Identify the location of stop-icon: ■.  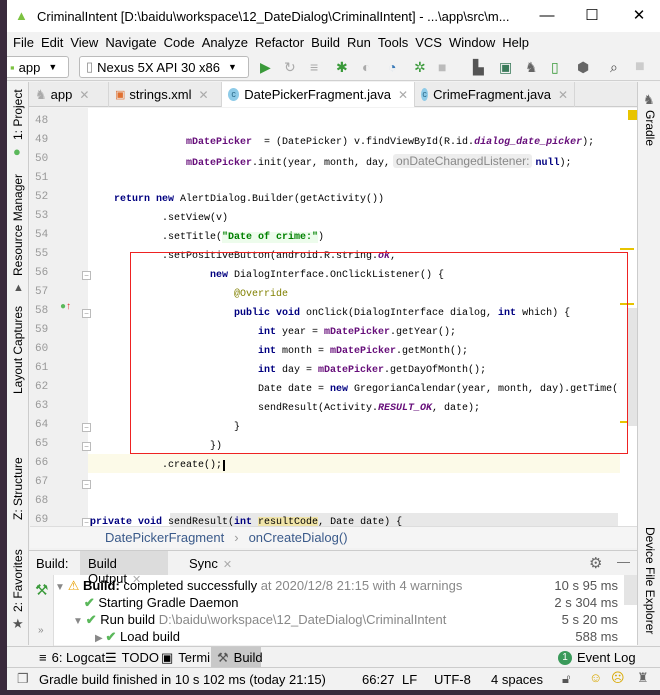
(442, 67).